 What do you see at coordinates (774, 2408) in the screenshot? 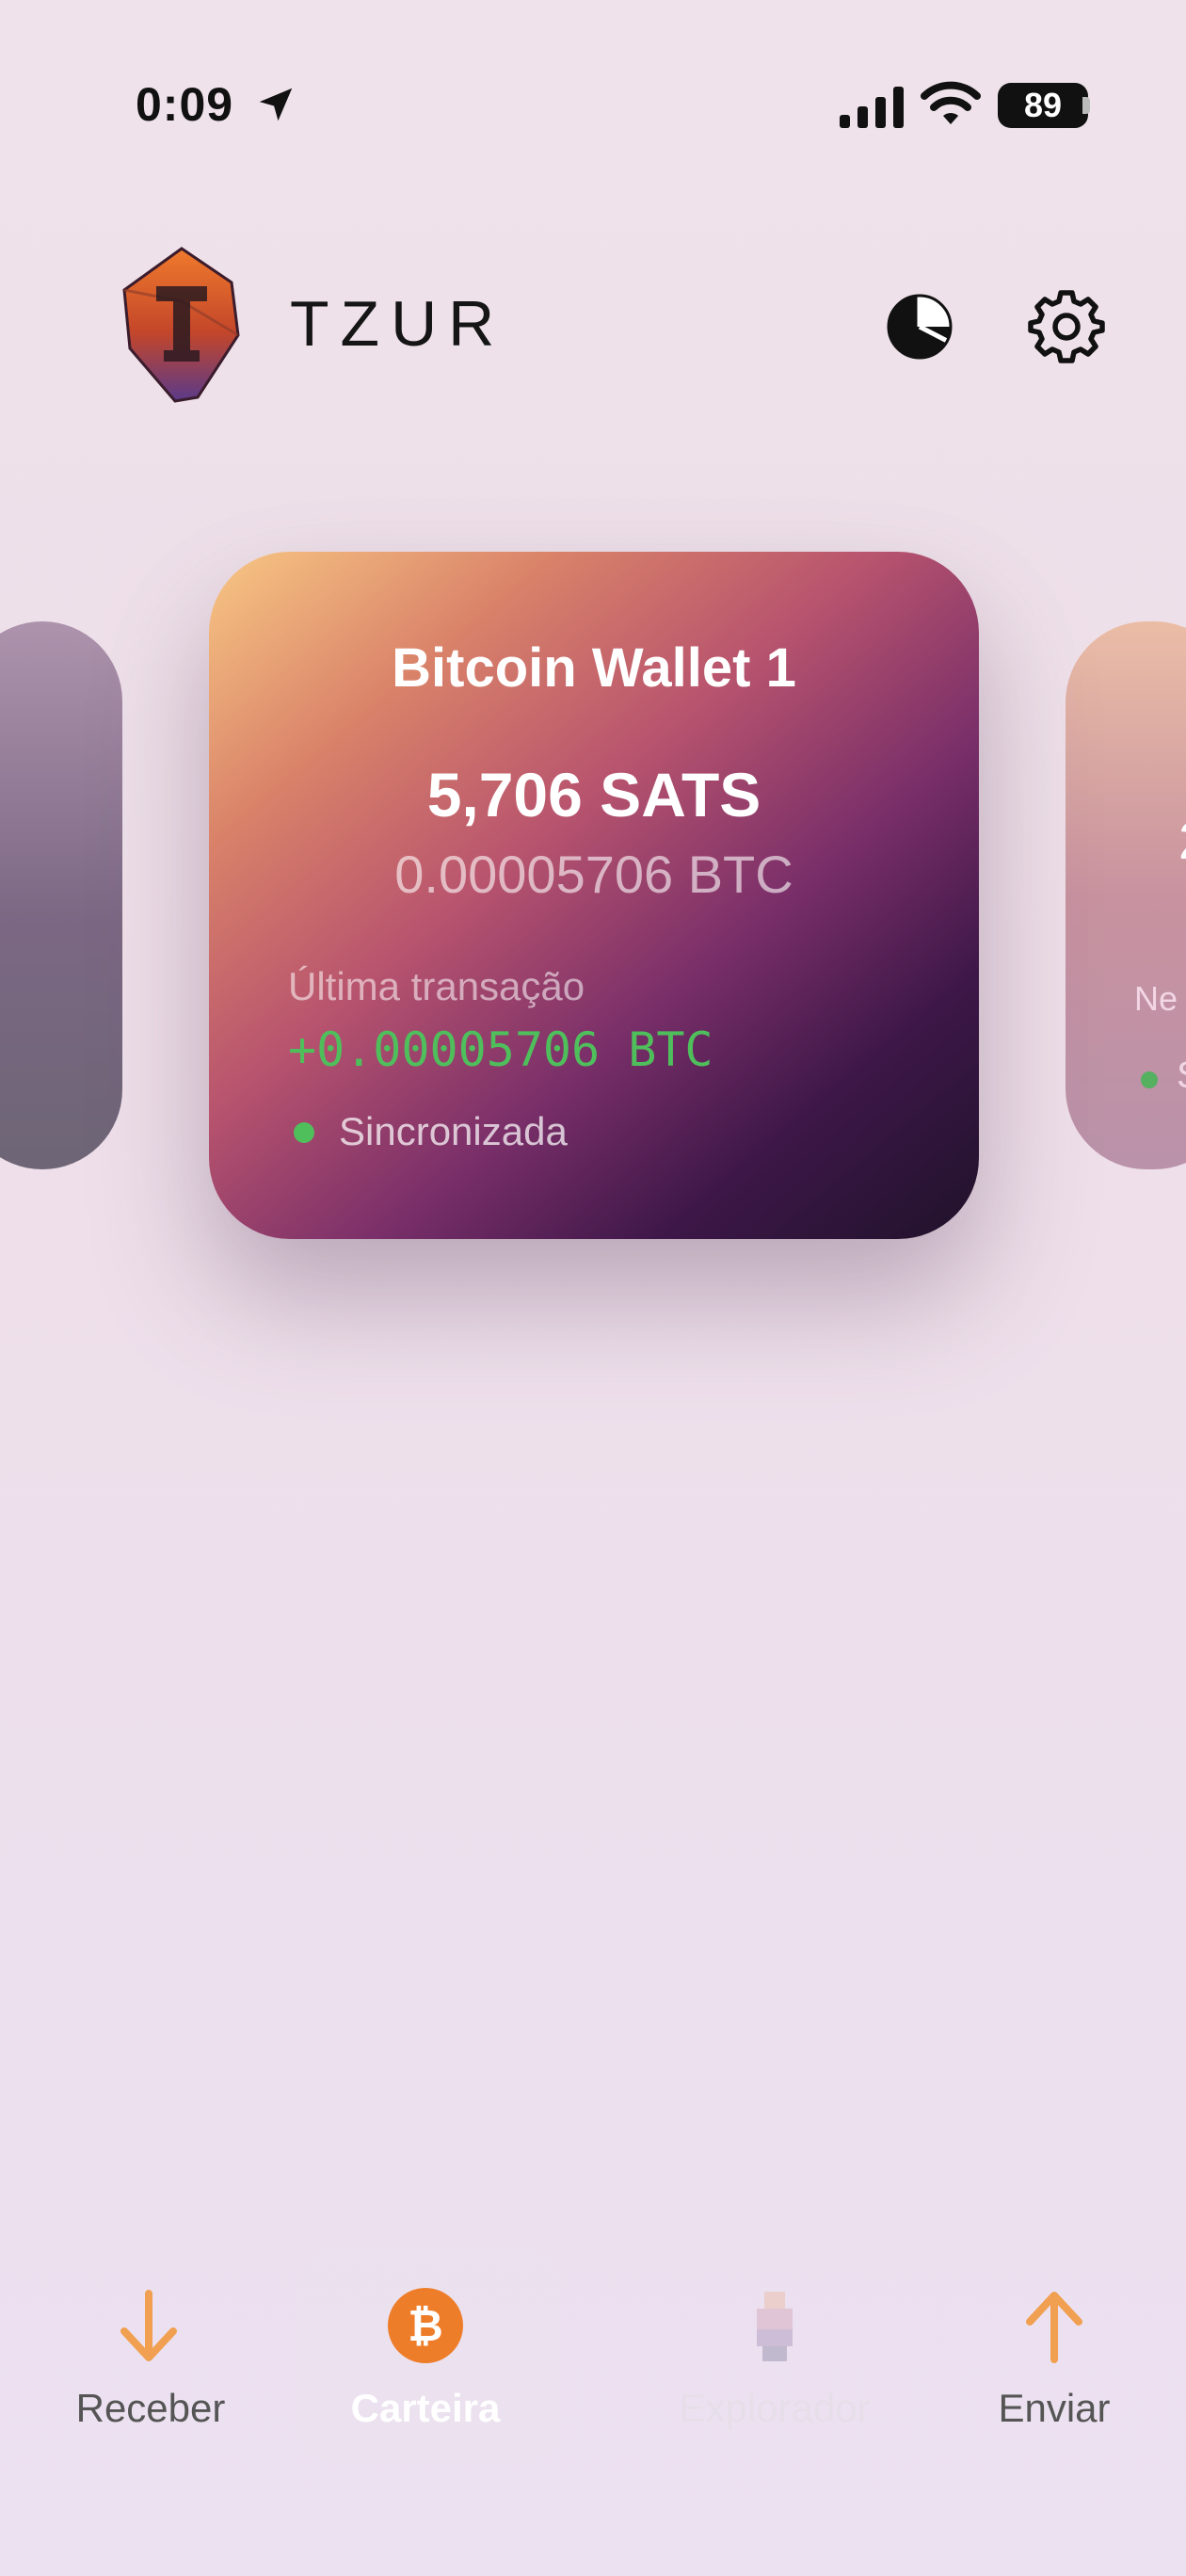
I see `nav-explorer-label: Explorador` at bounding box center [774, 2408].